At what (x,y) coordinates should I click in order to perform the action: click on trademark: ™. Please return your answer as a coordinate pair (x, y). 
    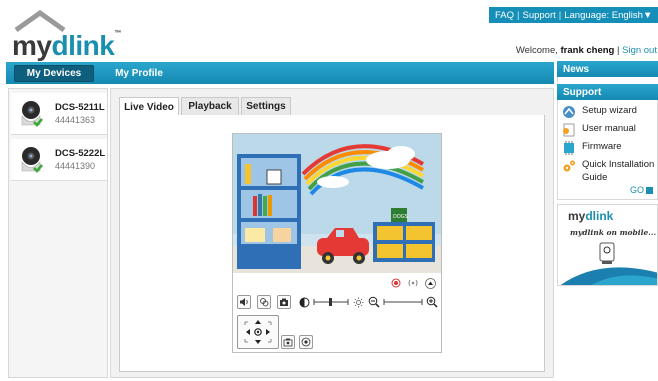
    Looking at the image, I should click on (117, 33).